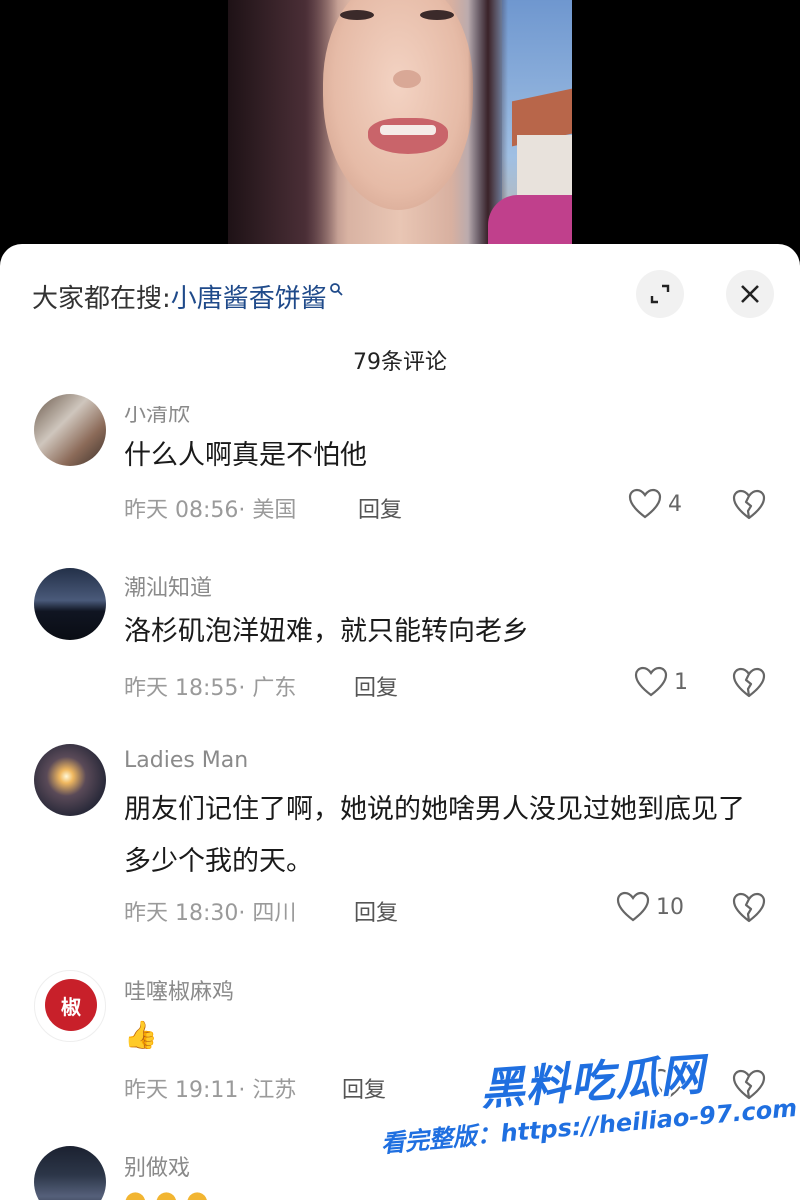  I want to click on video-teeth, so click(408, 130).